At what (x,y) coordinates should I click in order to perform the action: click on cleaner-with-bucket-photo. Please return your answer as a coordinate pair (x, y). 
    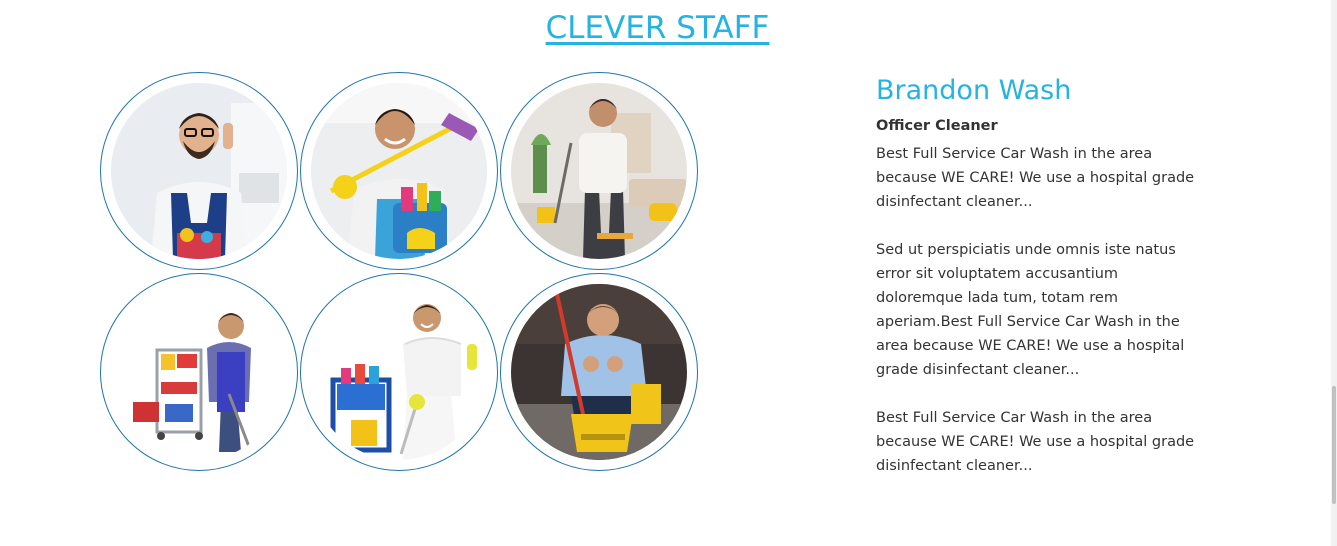
    Looking at the image, I should click on (399, 171).